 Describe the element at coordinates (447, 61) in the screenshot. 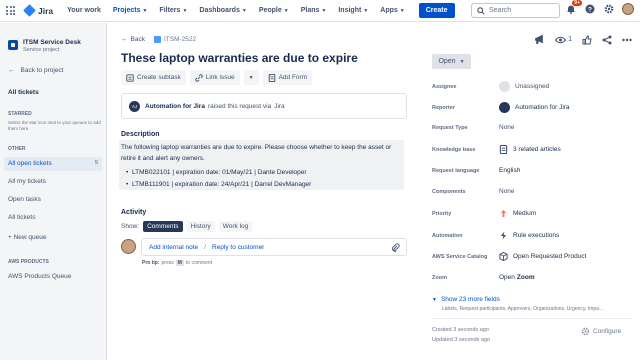

I see `status-label: Open` at that location.